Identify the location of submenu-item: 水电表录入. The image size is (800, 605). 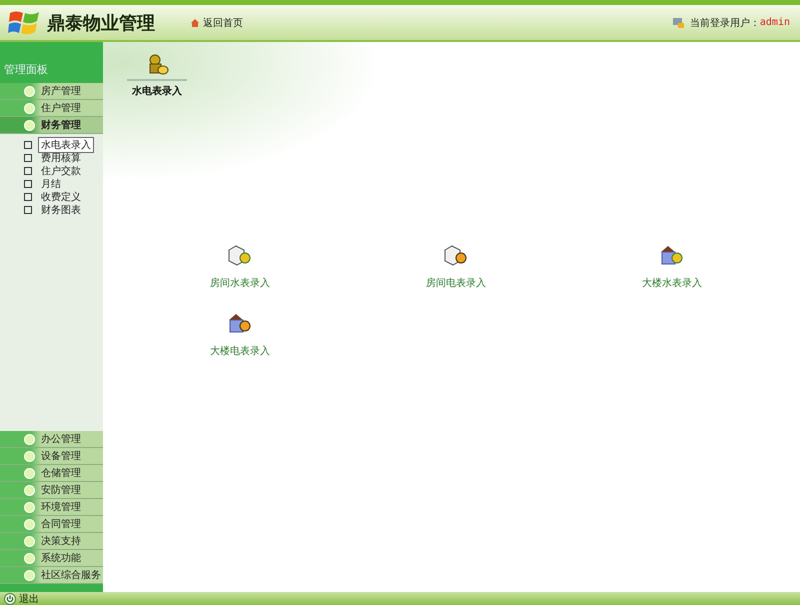
(66, 144).